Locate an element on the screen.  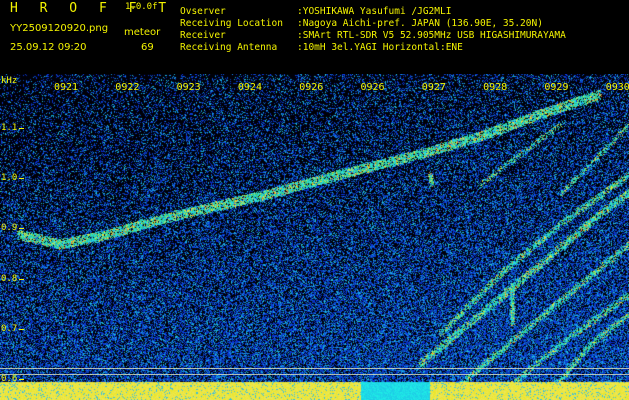
y-tick-label: 0.9 is located at coordinates (9, 228).